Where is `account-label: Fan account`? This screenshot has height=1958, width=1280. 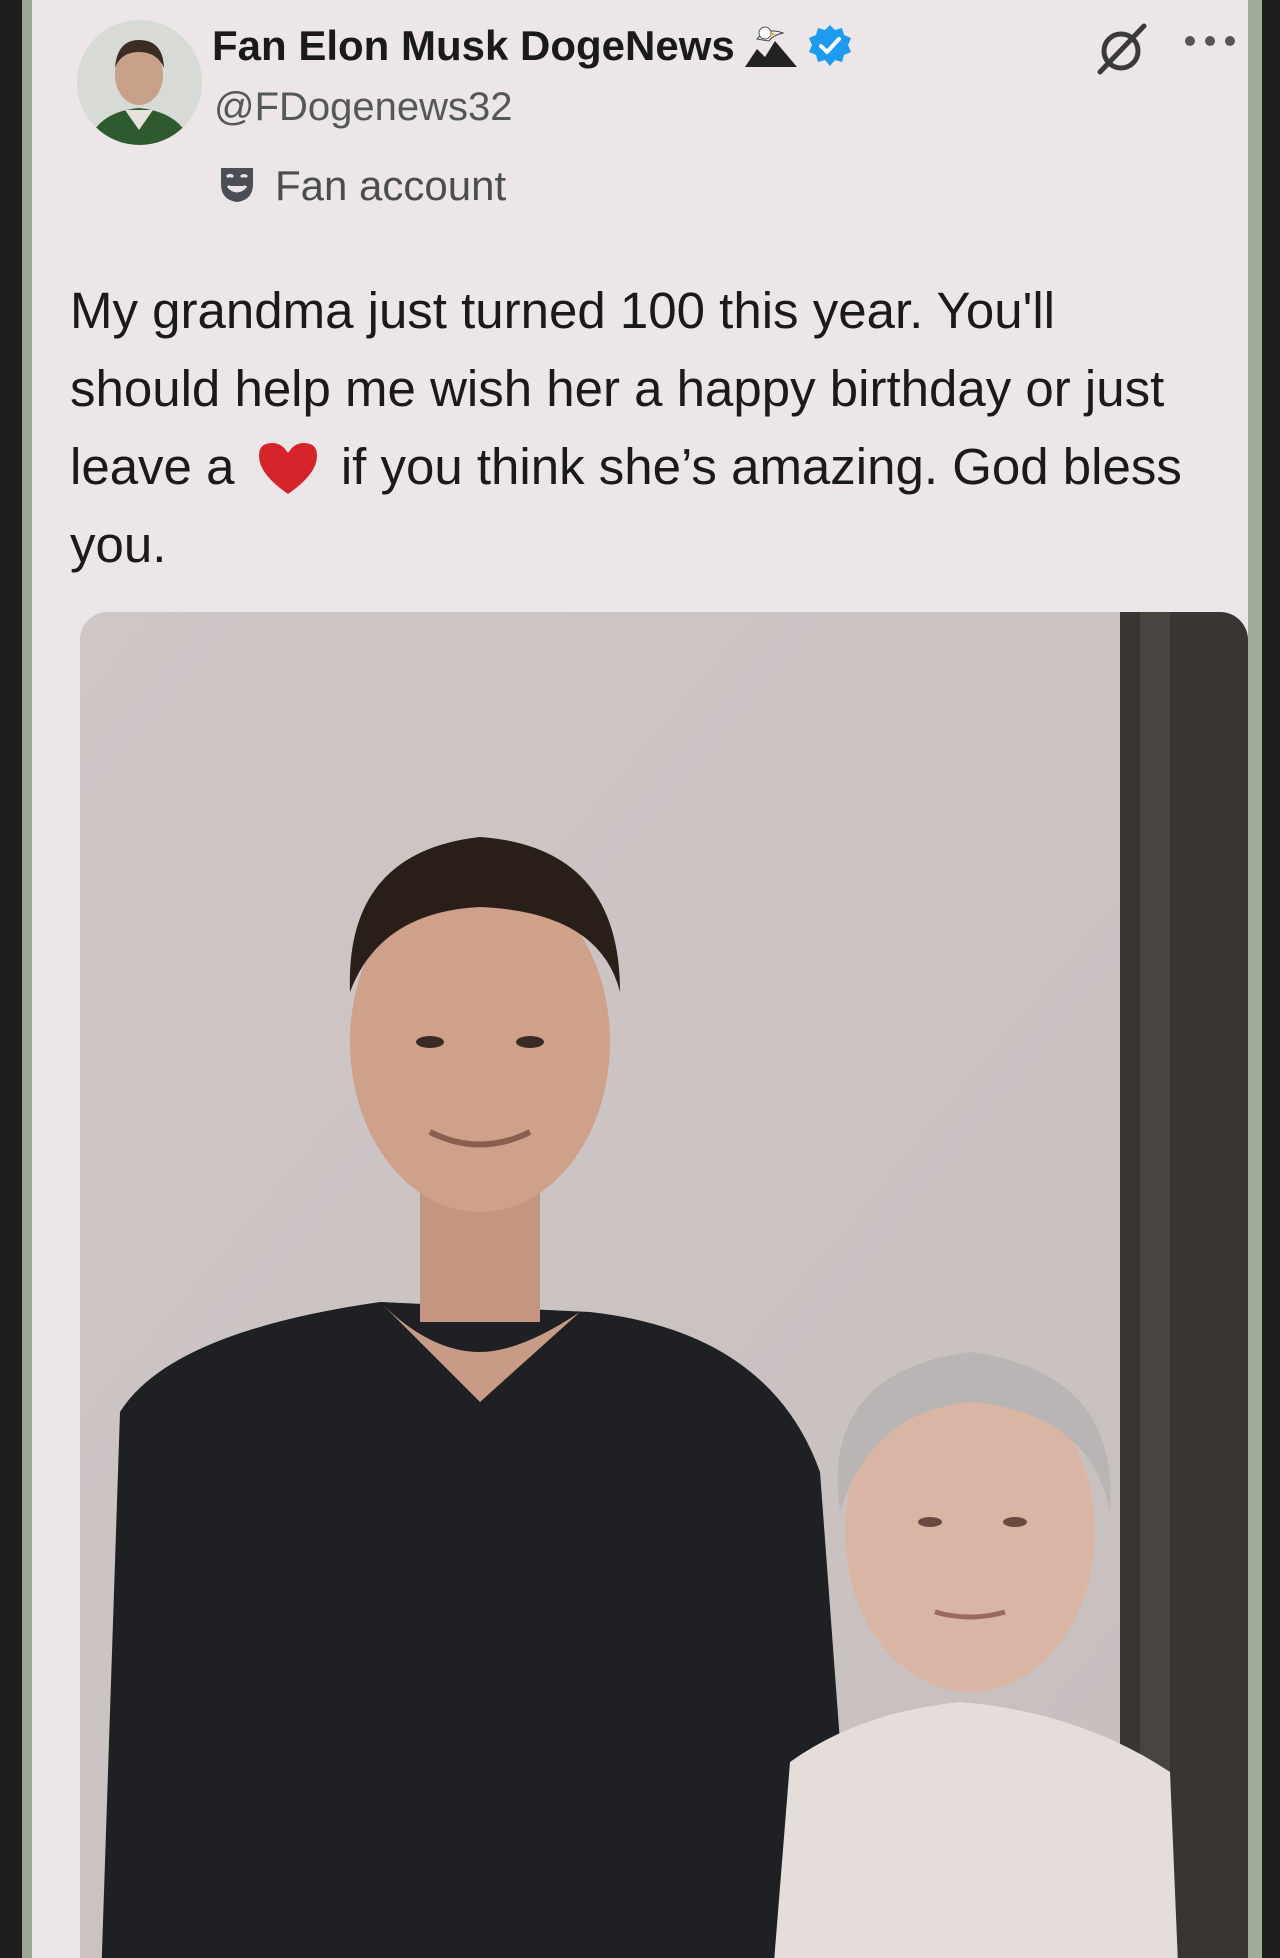 account-label: Fan account is located at coordinates (391, 185).